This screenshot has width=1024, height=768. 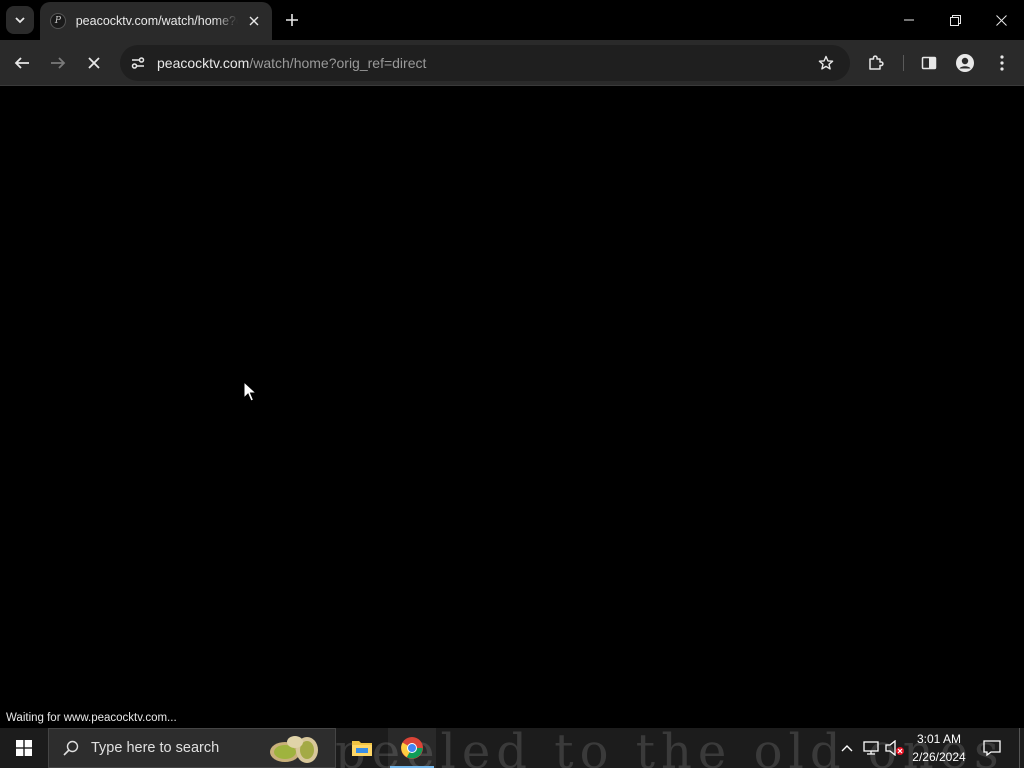 What do you see at coordinates (250, 391) in the screenshot?
I see `mouse-cursor-icon` at bounding box center [250, 391].